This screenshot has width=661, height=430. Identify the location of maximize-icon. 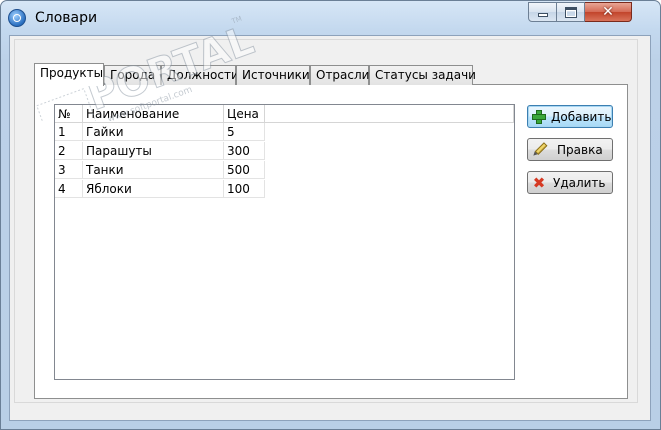
(570, 12).